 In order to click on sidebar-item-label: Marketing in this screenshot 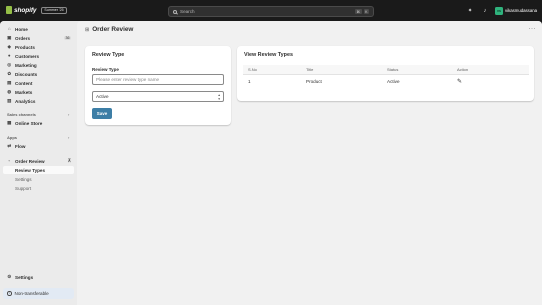, I will do `click(26, 65)`.